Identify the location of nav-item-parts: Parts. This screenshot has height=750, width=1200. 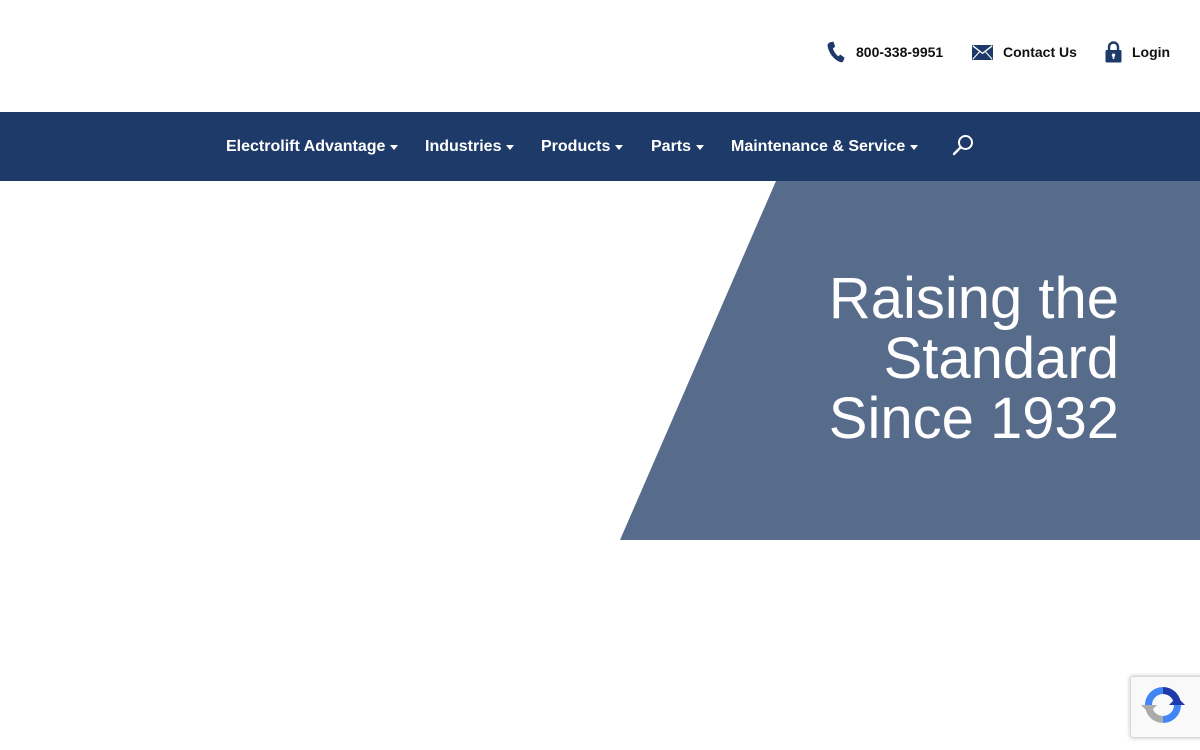
(678, 146).